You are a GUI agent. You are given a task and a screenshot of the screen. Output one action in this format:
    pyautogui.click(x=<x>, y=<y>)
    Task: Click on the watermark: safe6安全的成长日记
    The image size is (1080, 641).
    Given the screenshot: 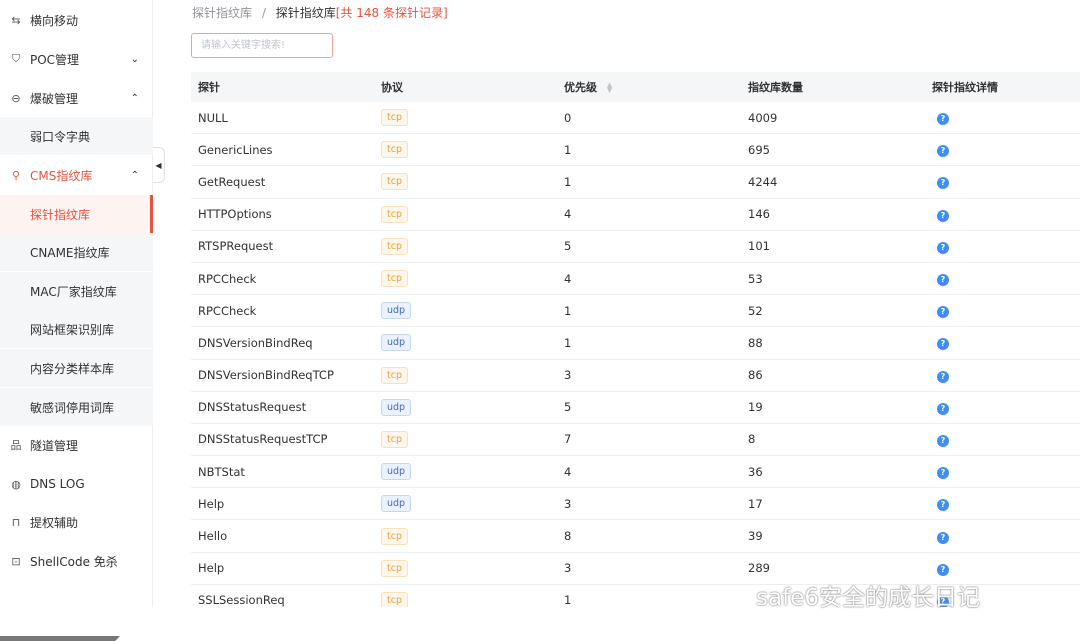 What is the action you would take?
    pyautogui.click(x=868, y=598)
    